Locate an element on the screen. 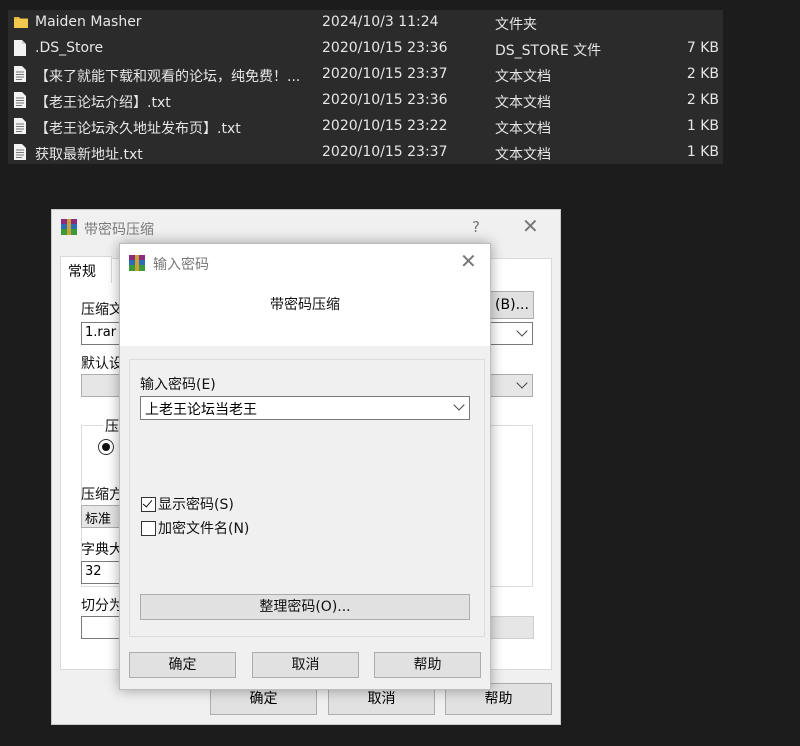  split-volume-label: 切分为 is located at coordinates (102, 606).